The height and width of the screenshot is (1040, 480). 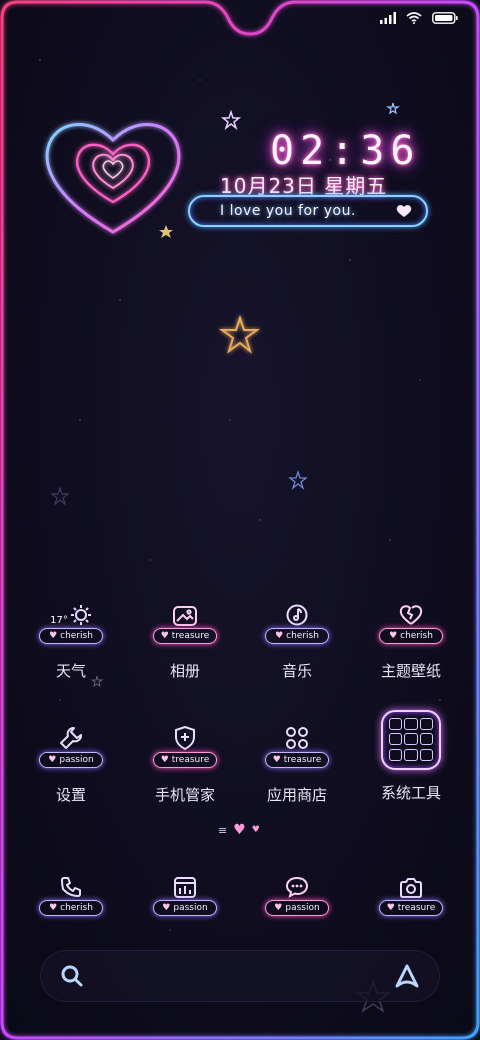 I want to click on dock-calendar: ♥ passion, so click(x=185, y=893).